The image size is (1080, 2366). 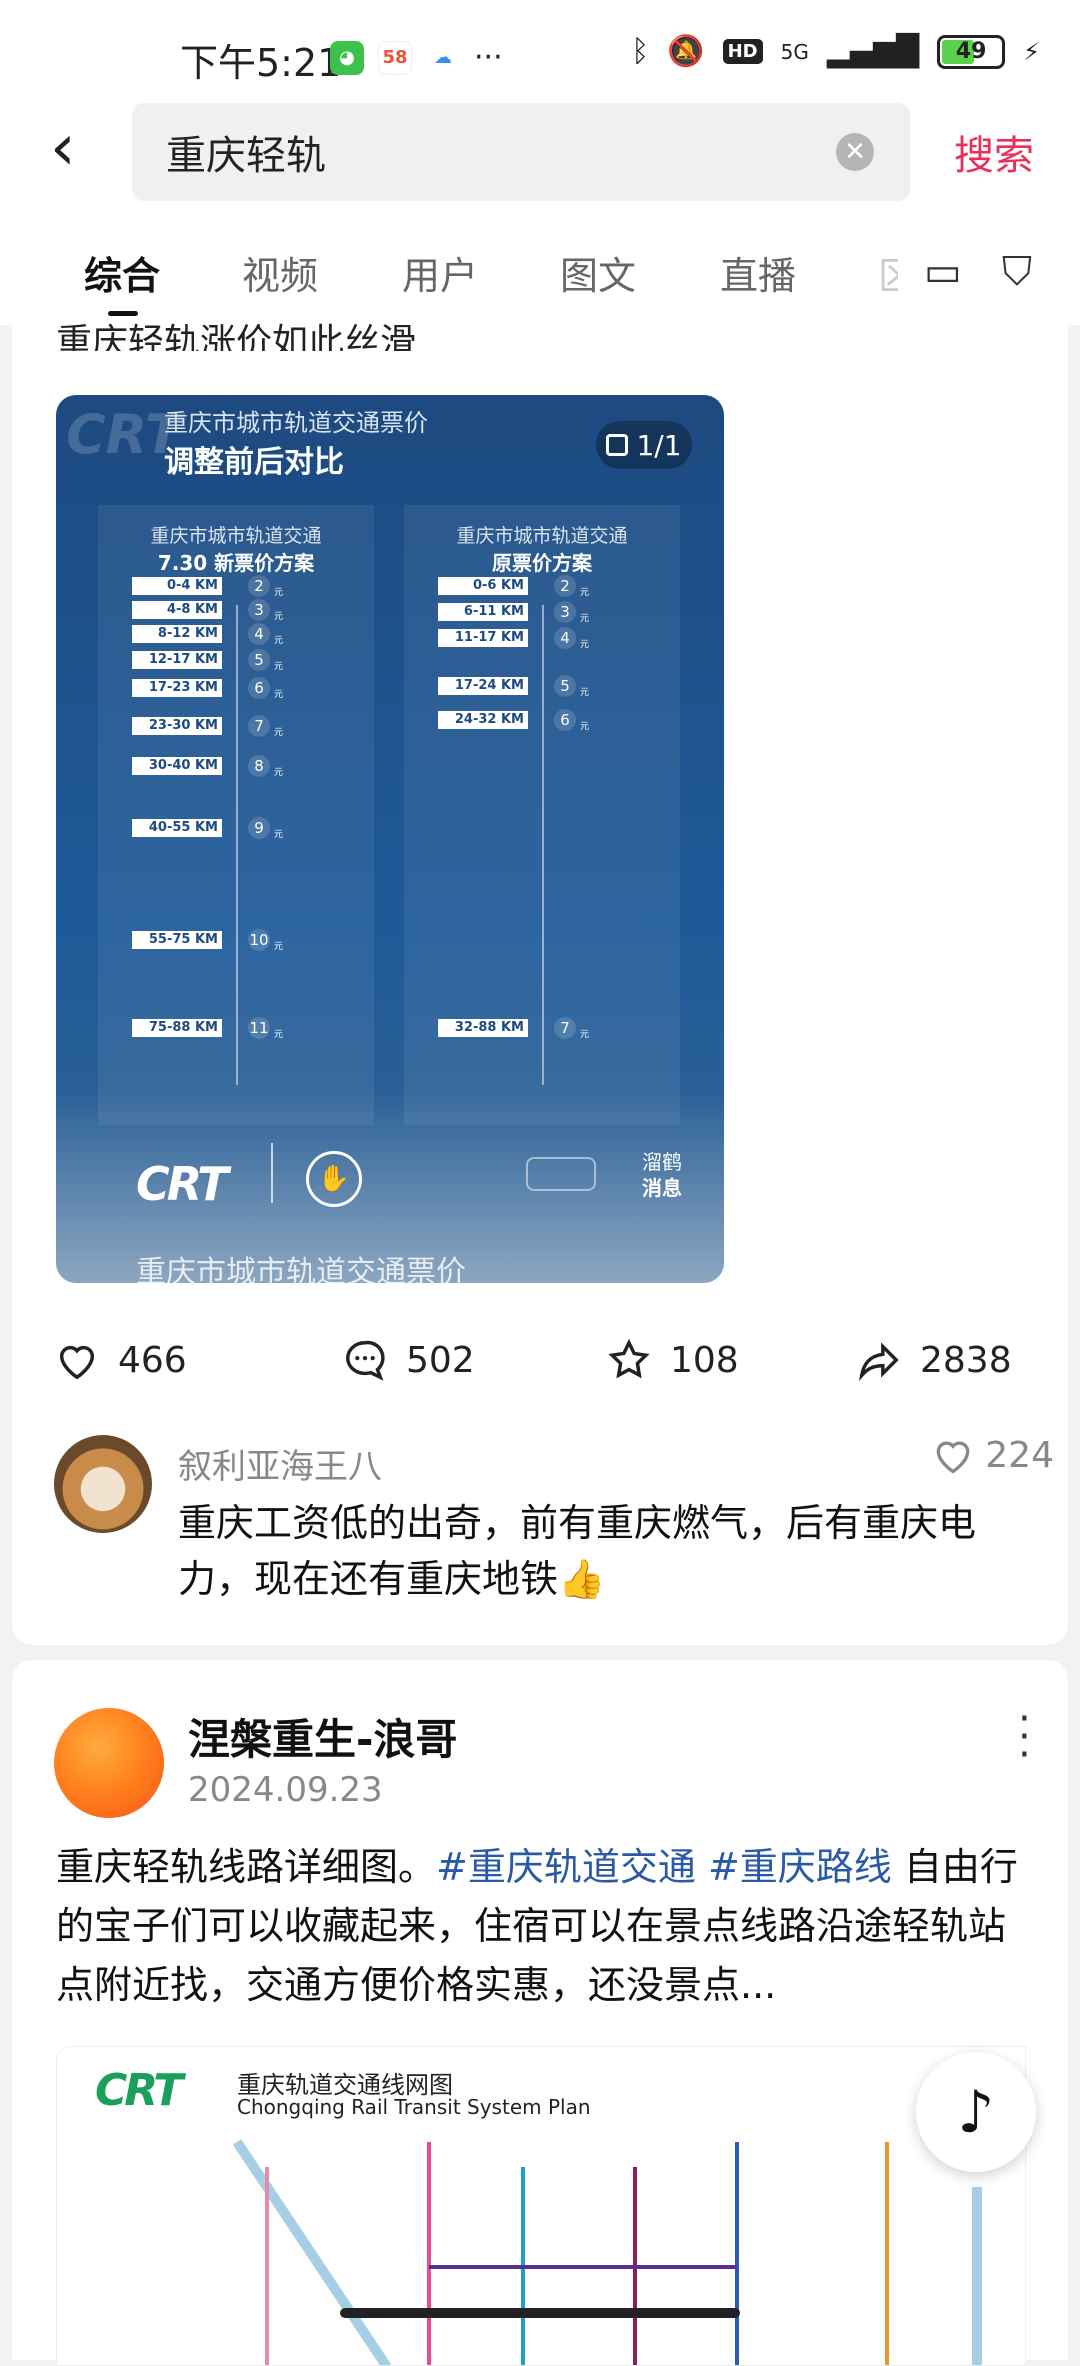 What do you see at coordinates (879, 1362) in the screenshot?
I see `share-icon` at bounding box center [879, 1362].